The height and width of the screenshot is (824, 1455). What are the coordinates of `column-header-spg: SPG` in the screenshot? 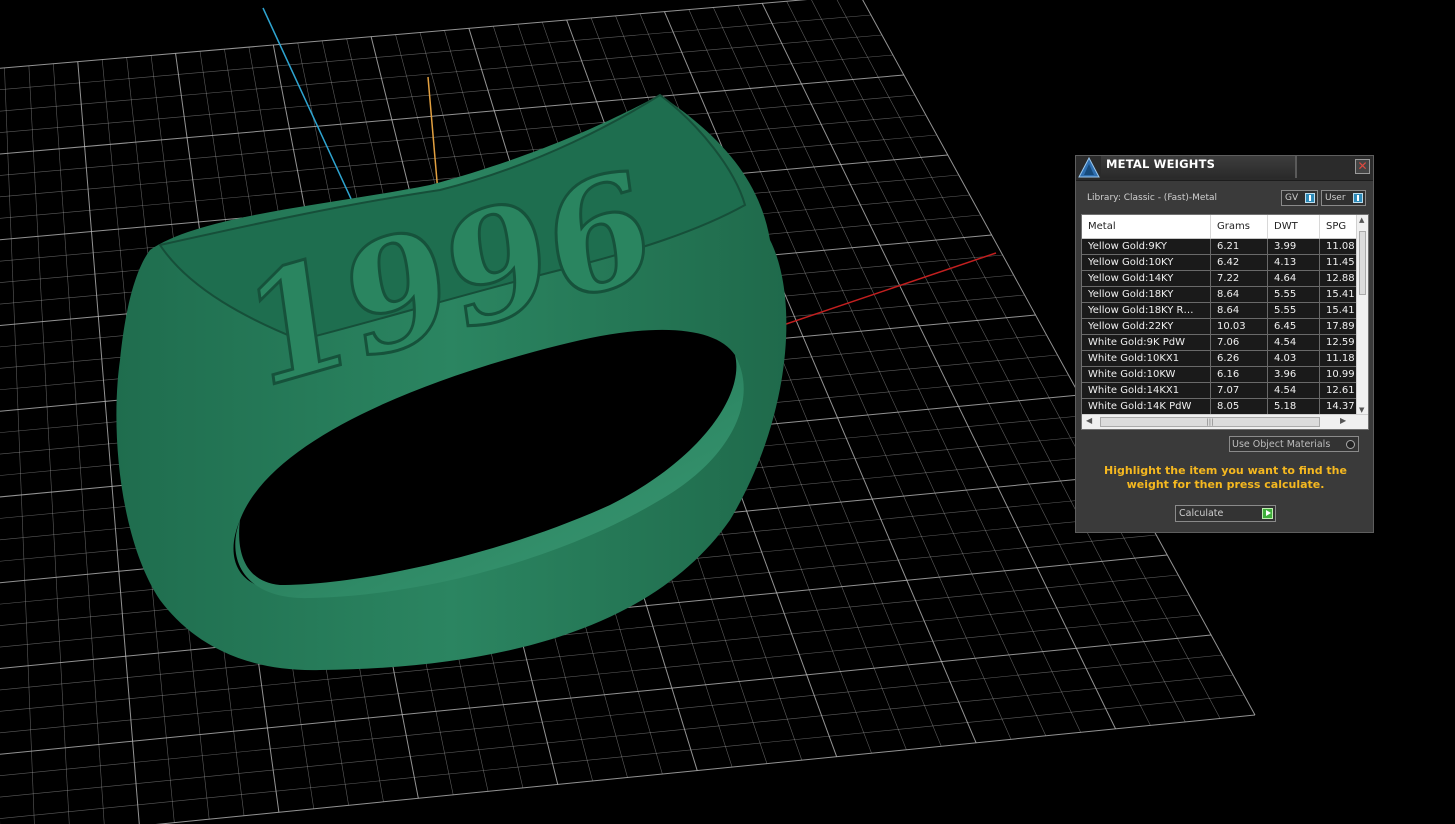 It's located at (1338, 227).